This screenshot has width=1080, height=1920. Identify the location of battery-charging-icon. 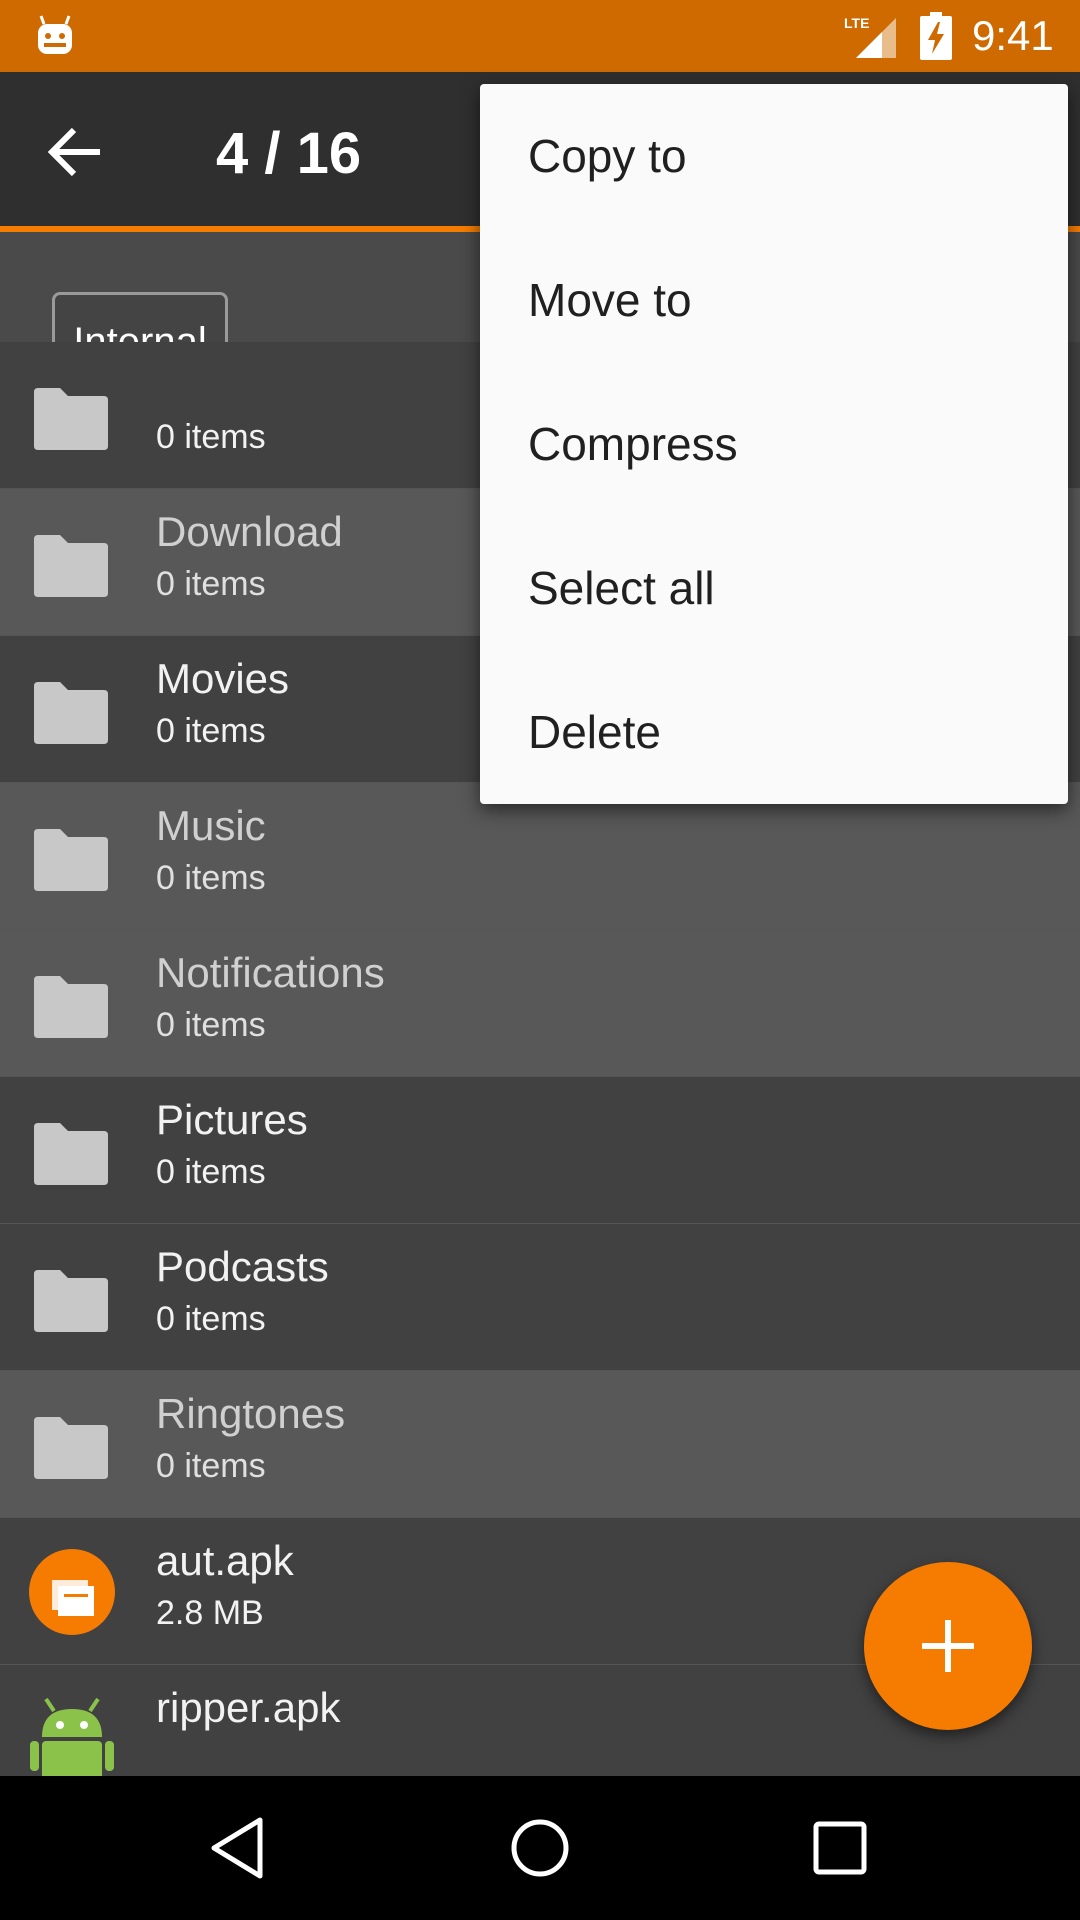
(936, 36).